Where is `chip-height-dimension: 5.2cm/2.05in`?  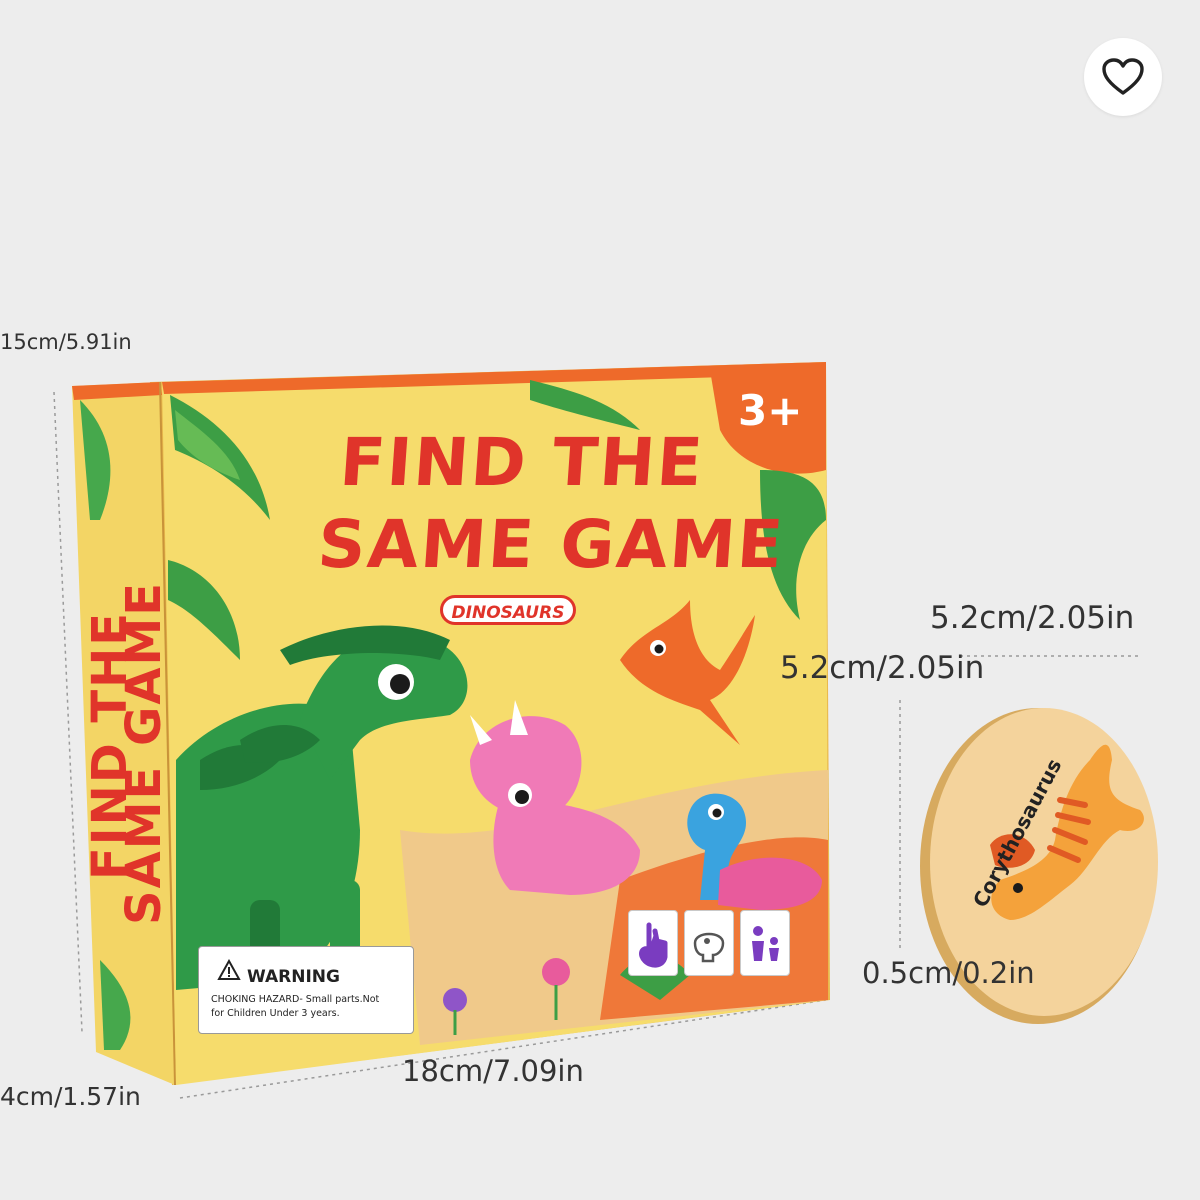 chip-height-dimension: 5.2cm/2.05in is located at coordinates (882, 668).